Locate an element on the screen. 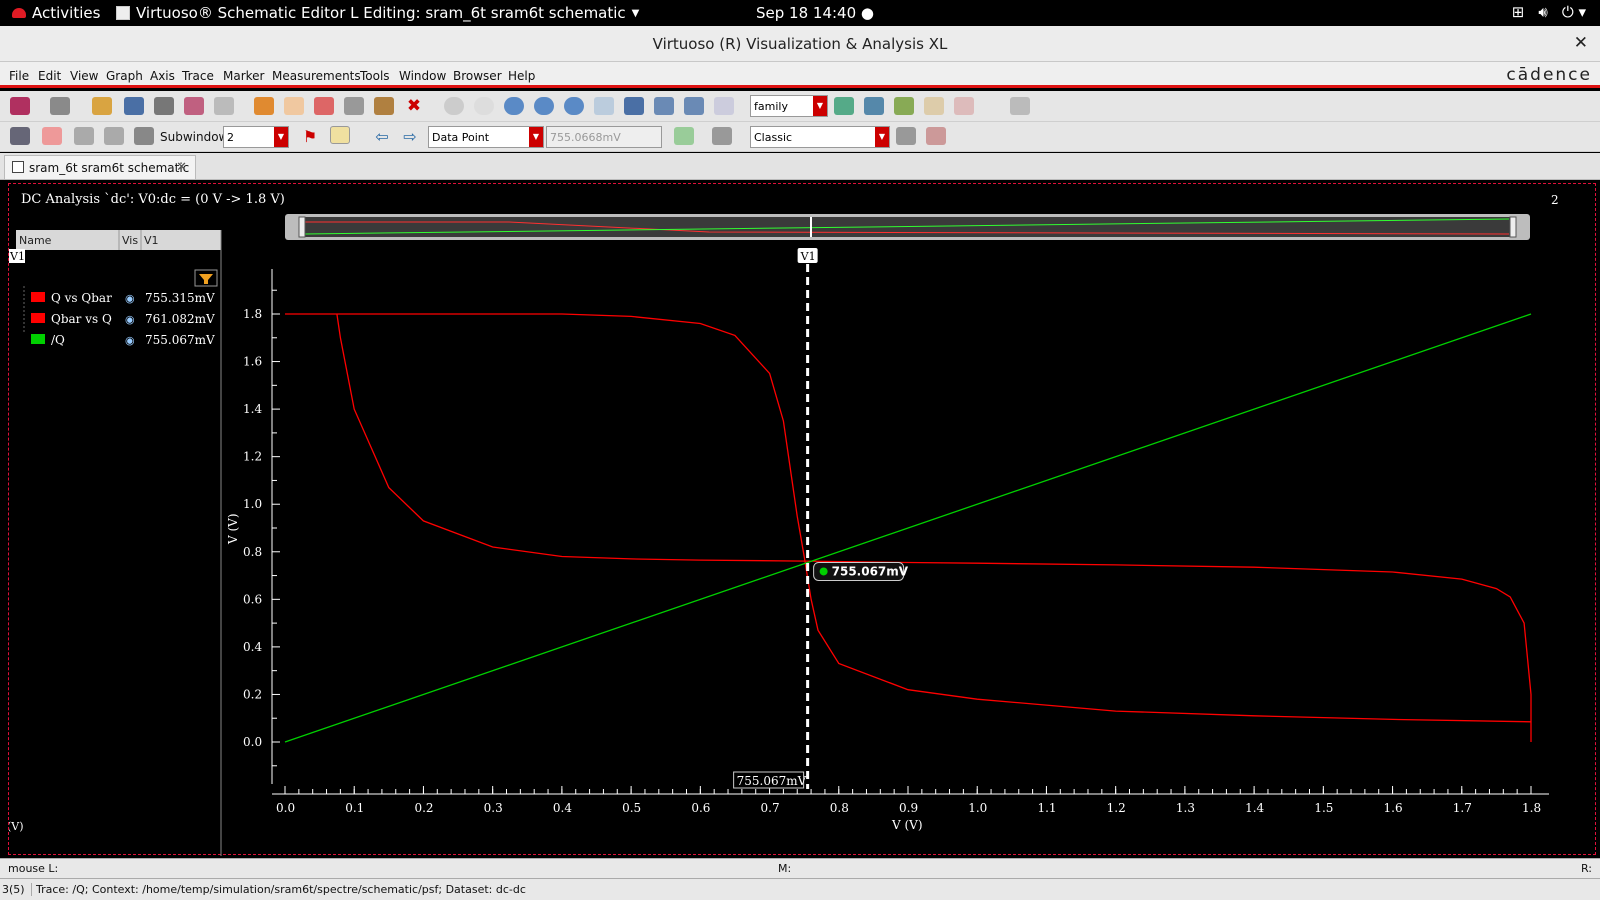 The height and width of the screenshot is (900, 1600). edit-marker-icon is located at coordinates (20, 136).